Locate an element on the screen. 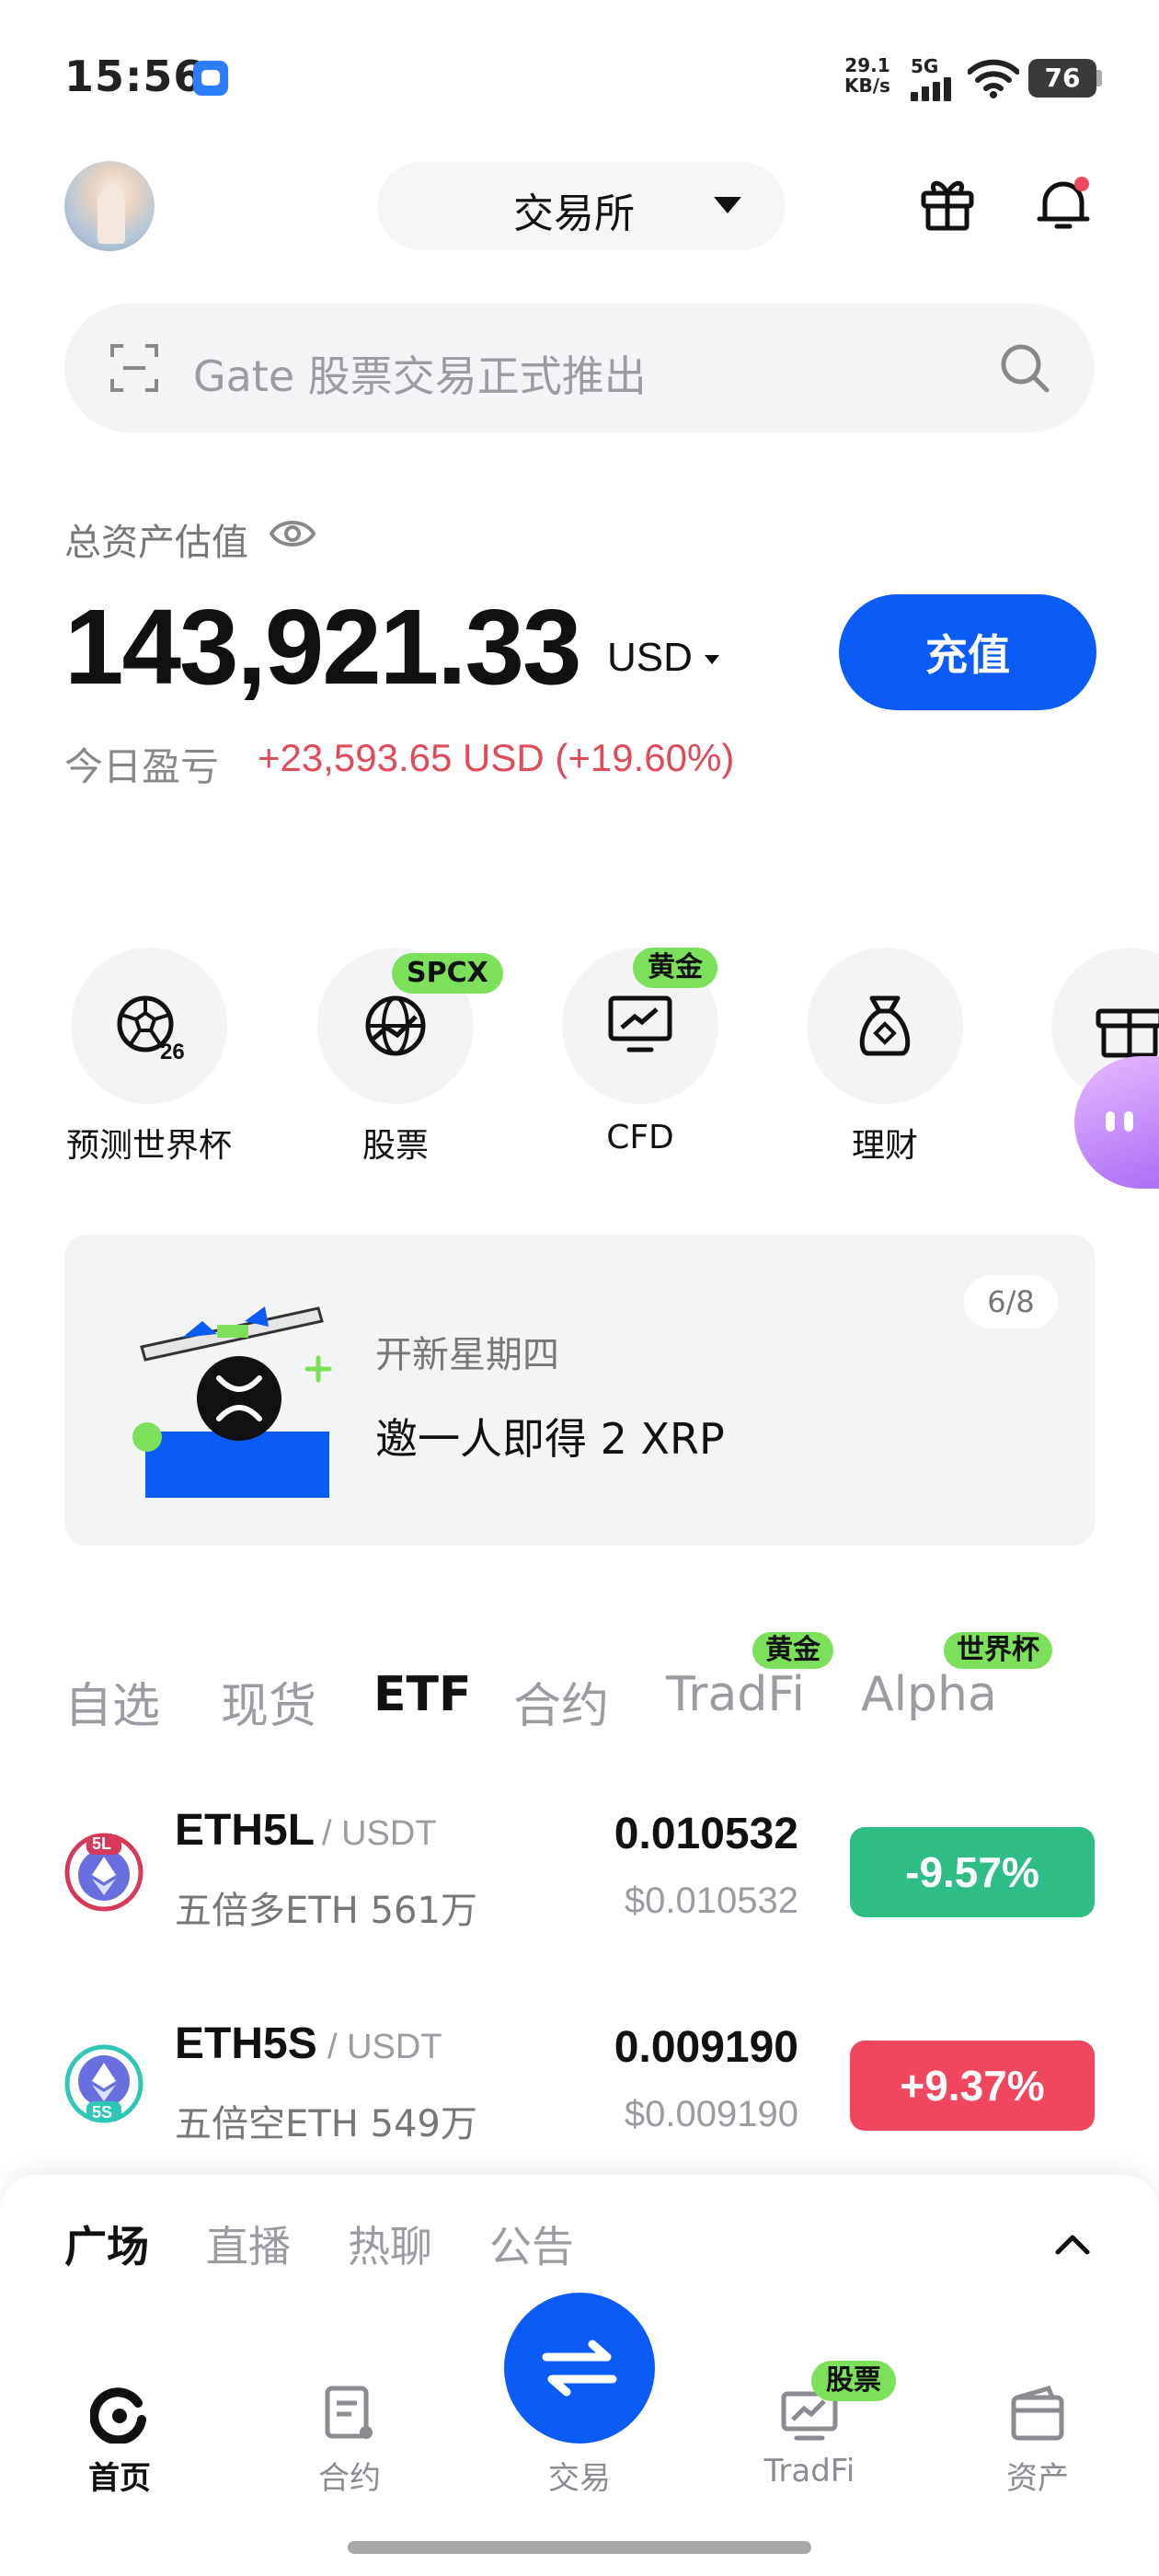 The image size is (1159, 2576). tab-favorites: 自选 is located at coordinates (112, 1701).